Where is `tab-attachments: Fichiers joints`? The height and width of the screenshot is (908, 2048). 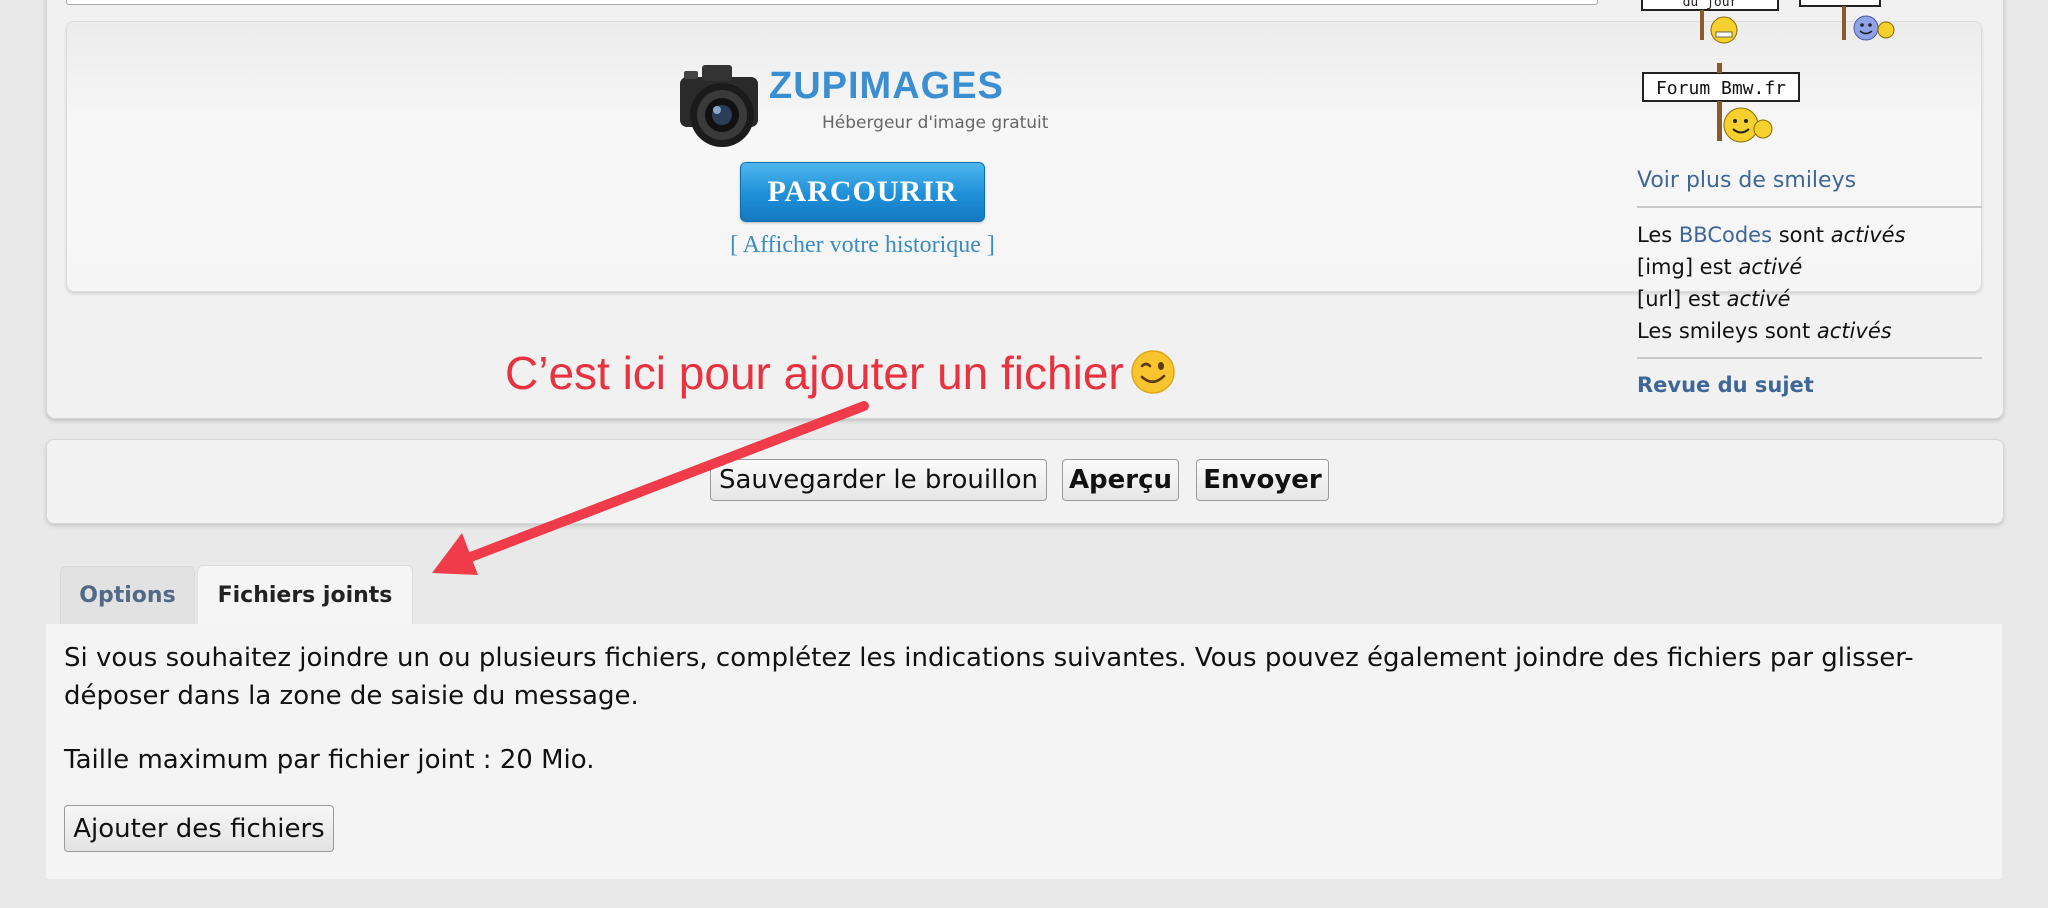
tab-attachments: Fichiers joints is located at coordinates (305, 595).